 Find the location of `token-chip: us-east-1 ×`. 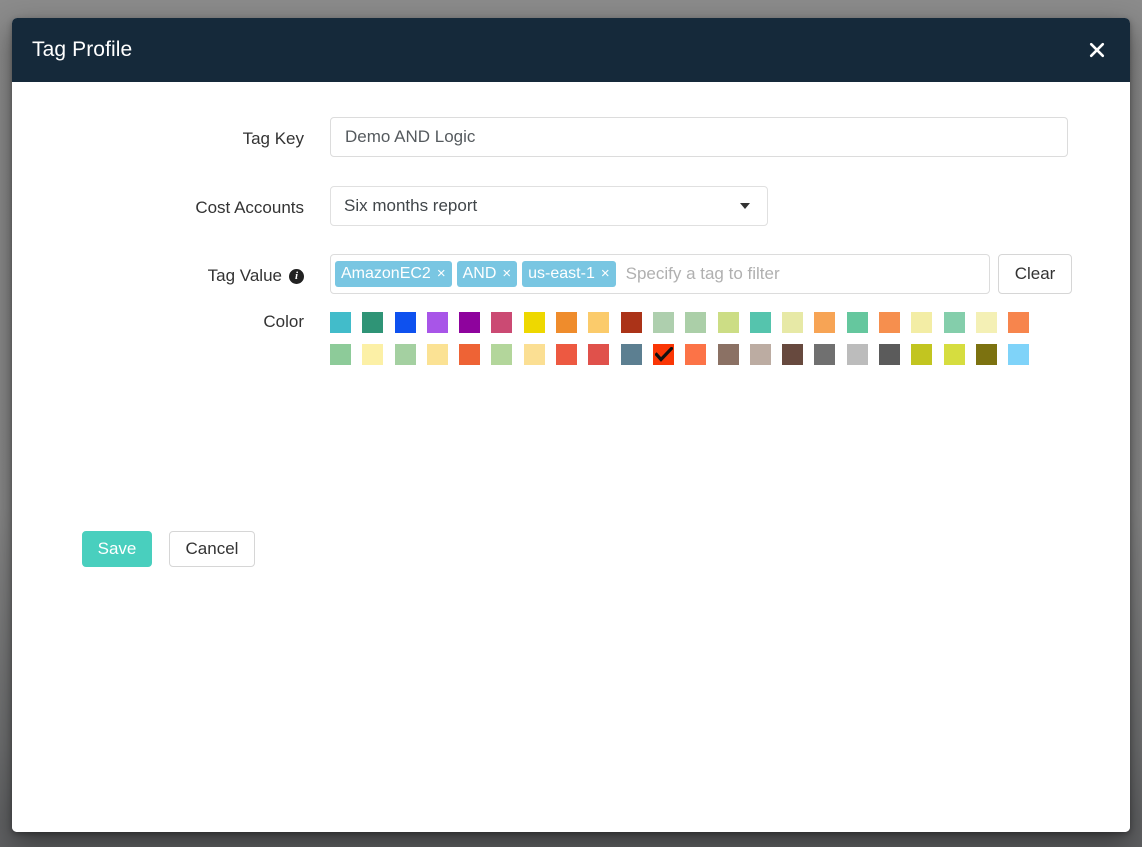

token-chip: us-east-1 × is located at coordinates (569, 274).